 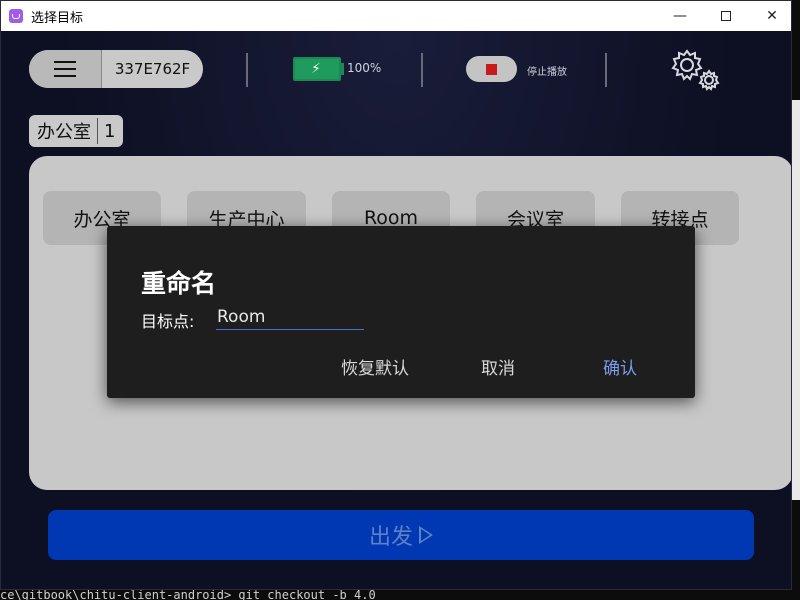 I want to click on stop-playback-label: 停止播放, so click(x=547, y=72).